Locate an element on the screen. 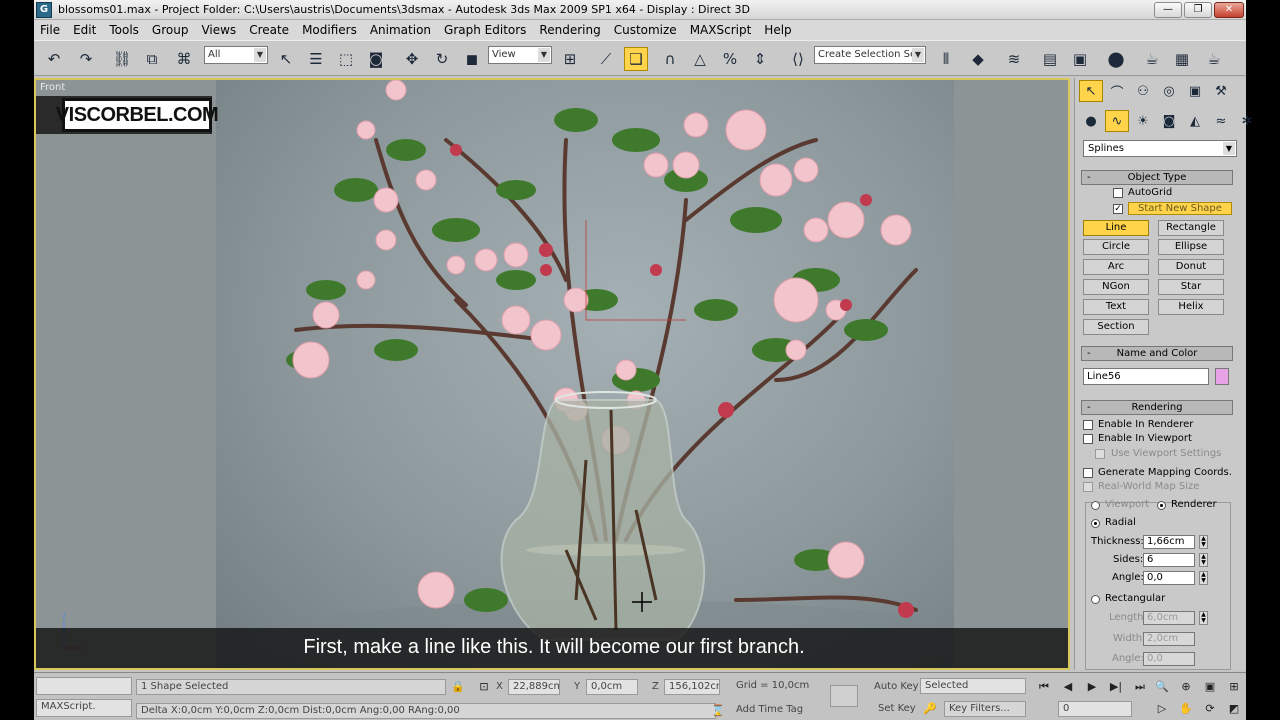  object-type-rollout-header: - Object Type is located at coordinates (1157, 177).